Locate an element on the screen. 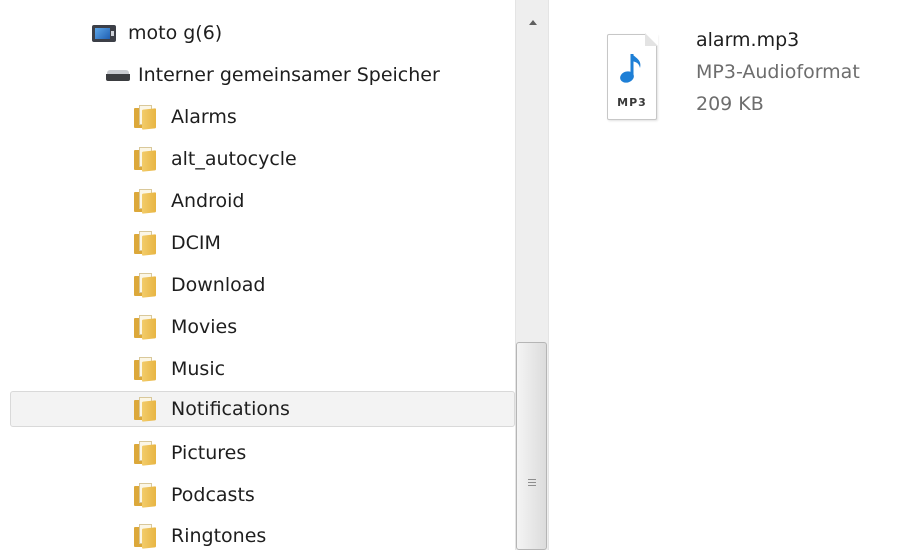  folder-item-notifications: Notifications is located at coordinates (262, 409).